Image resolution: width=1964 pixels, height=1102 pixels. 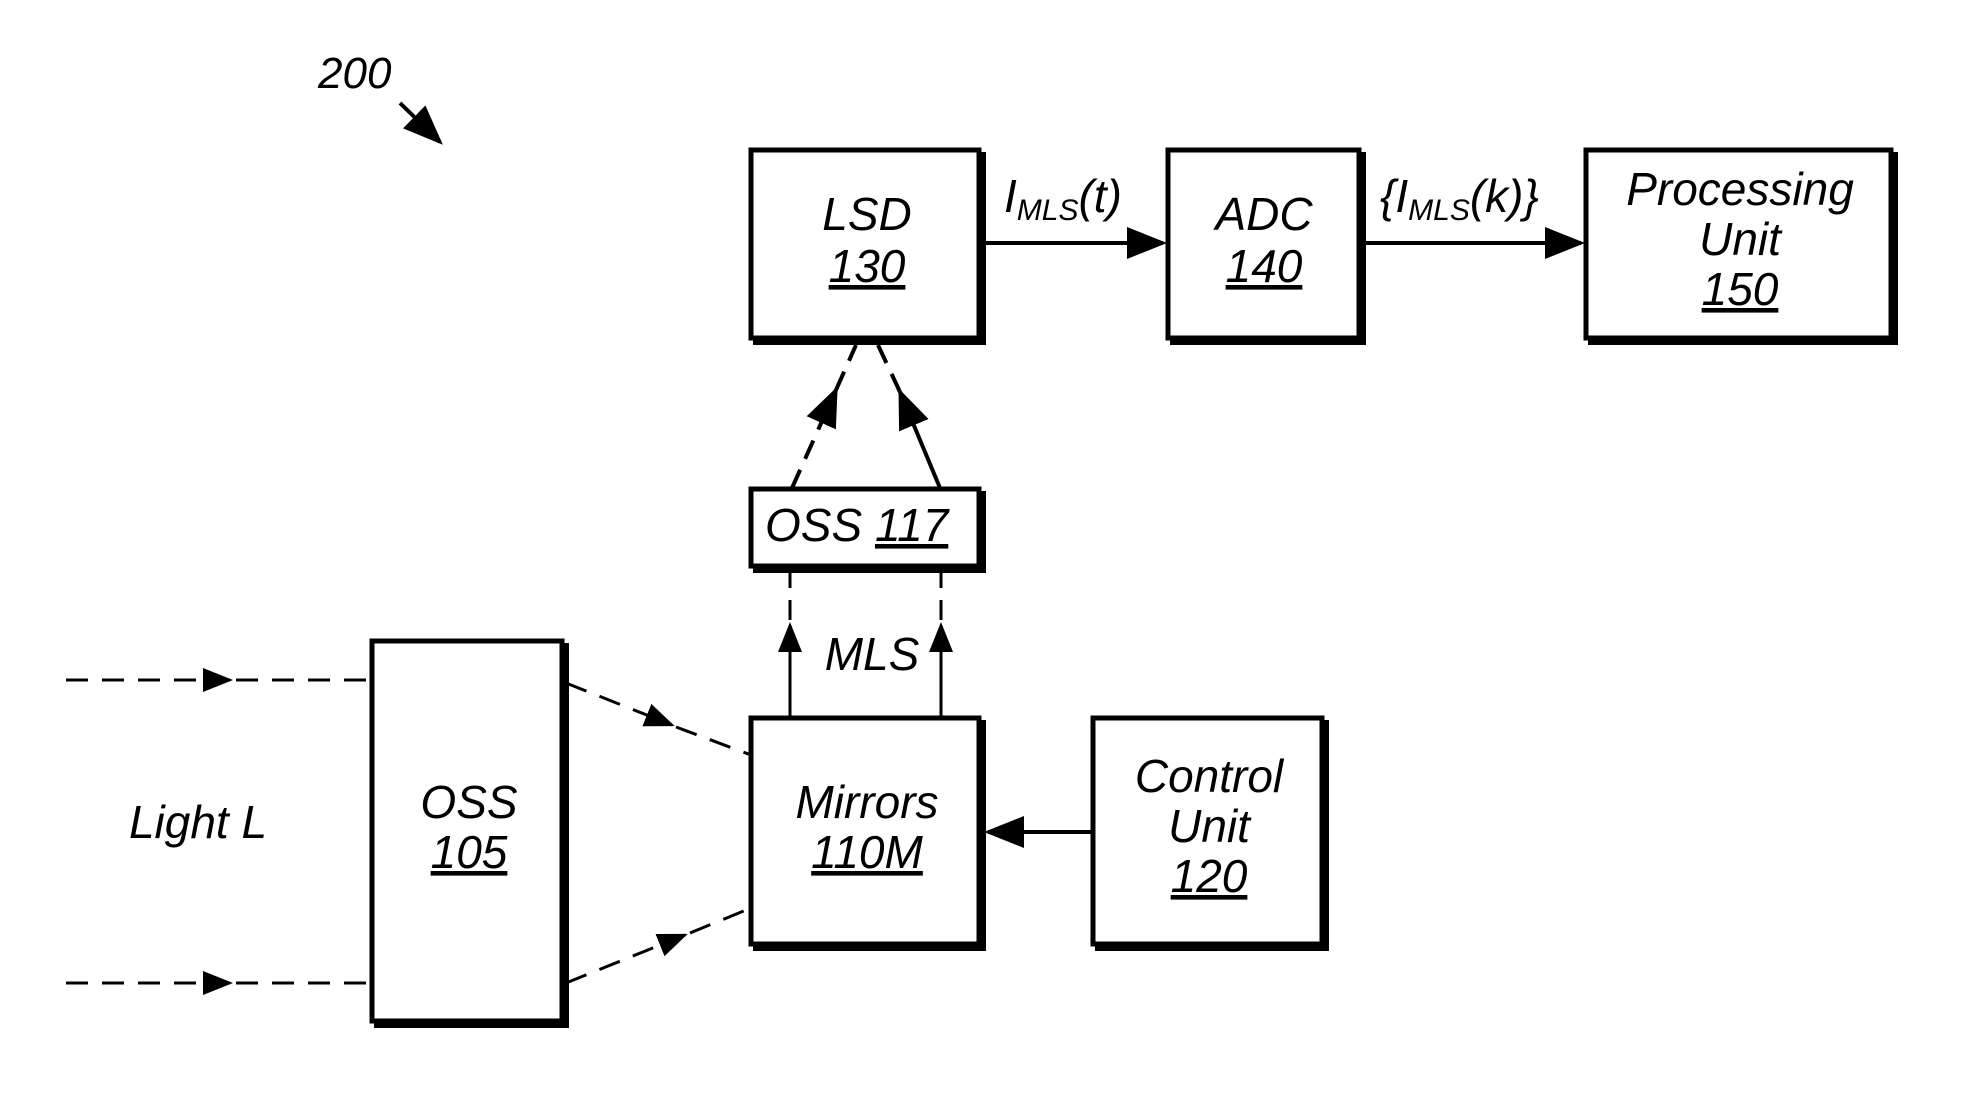 What do you see at coordinates (872, 654) in the screenshot?
I see `mls-label: MLS` at bounding box center [872, 654].